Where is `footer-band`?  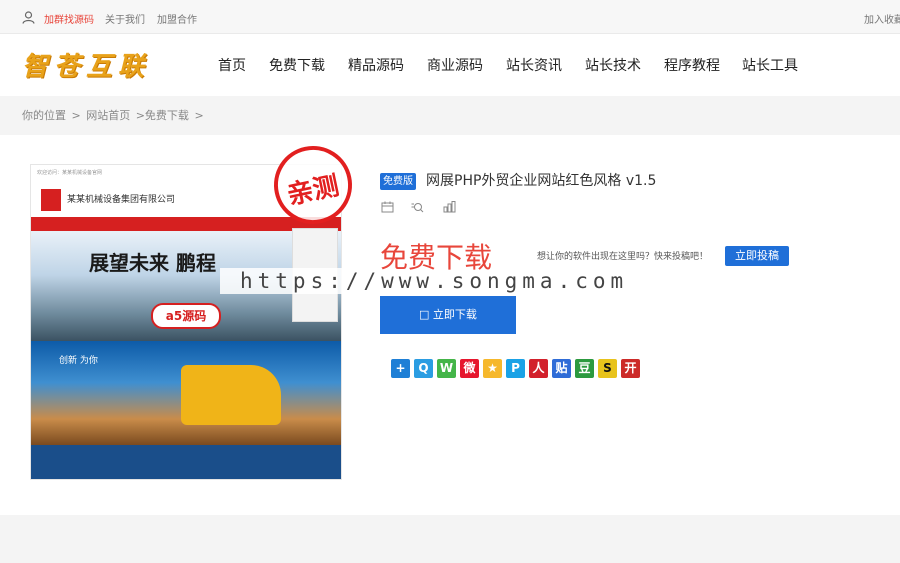 footer-band is located at coordinates (450, 539).